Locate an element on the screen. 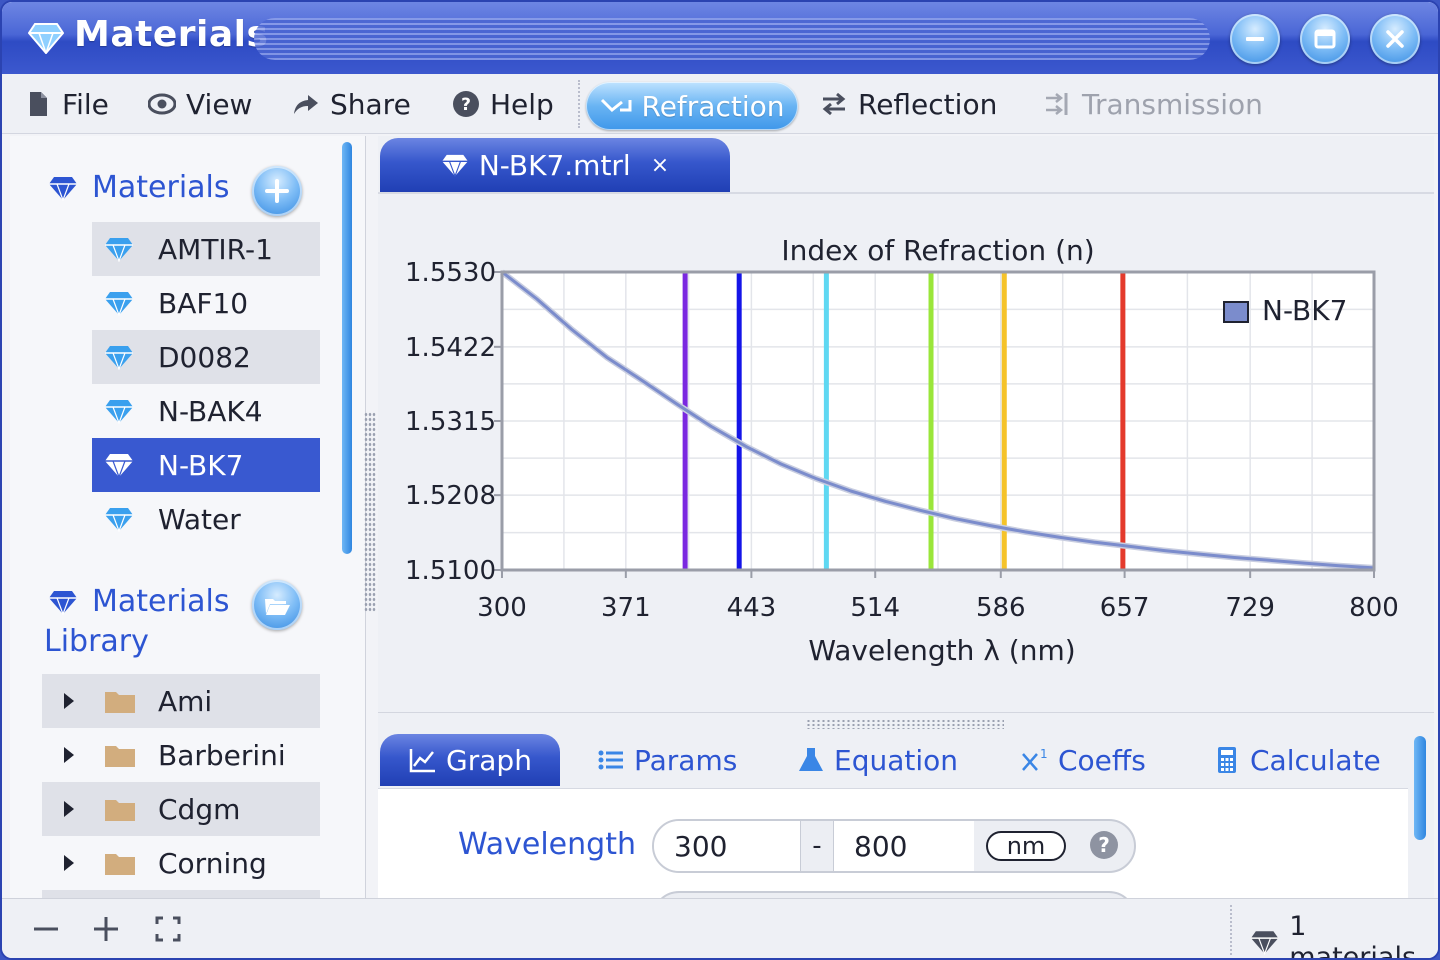 The image size is (1440, 960). library-item-corning: Corning is located at coordinates (181, 863).